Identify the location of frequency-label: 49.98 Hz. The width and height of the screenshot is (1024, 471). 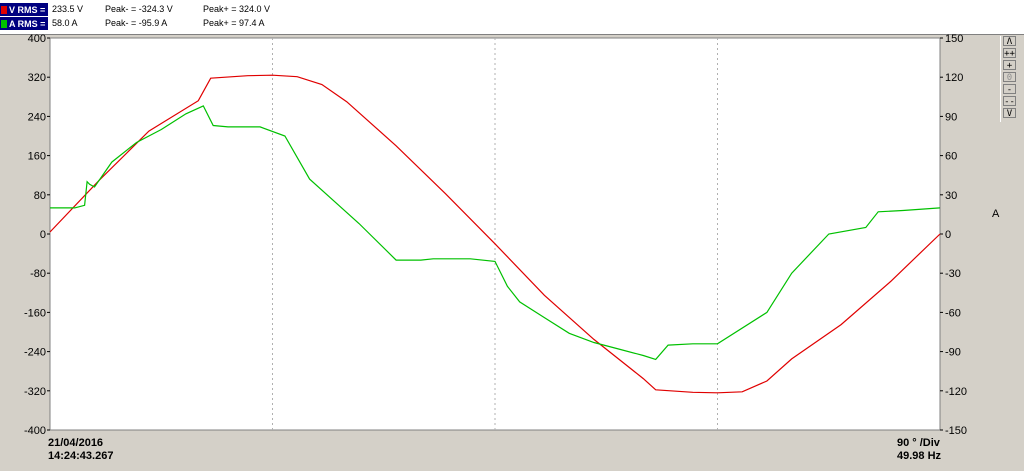
(919, 456).